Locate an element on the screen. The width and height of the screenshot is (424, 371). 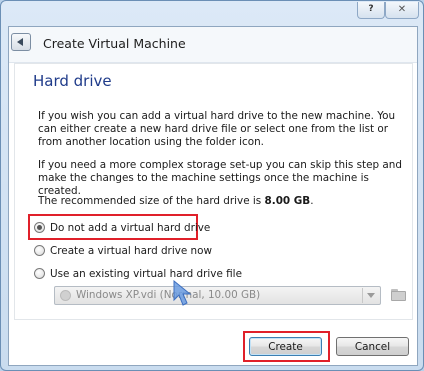
existing-disk-select: Windows XP.vdi (Normal, 10.00 GB) is located at coordinates (217, 295).